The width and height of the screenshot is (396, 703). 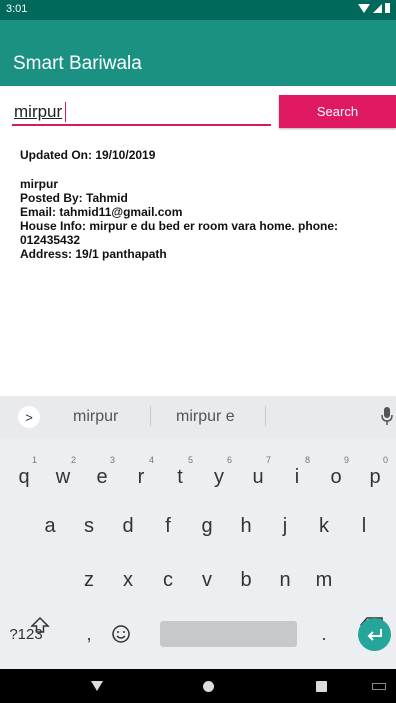 What do you see at coordinates (89, 580) in the screenshot?
I see `key-z: z` at bounding box center [89, 580].